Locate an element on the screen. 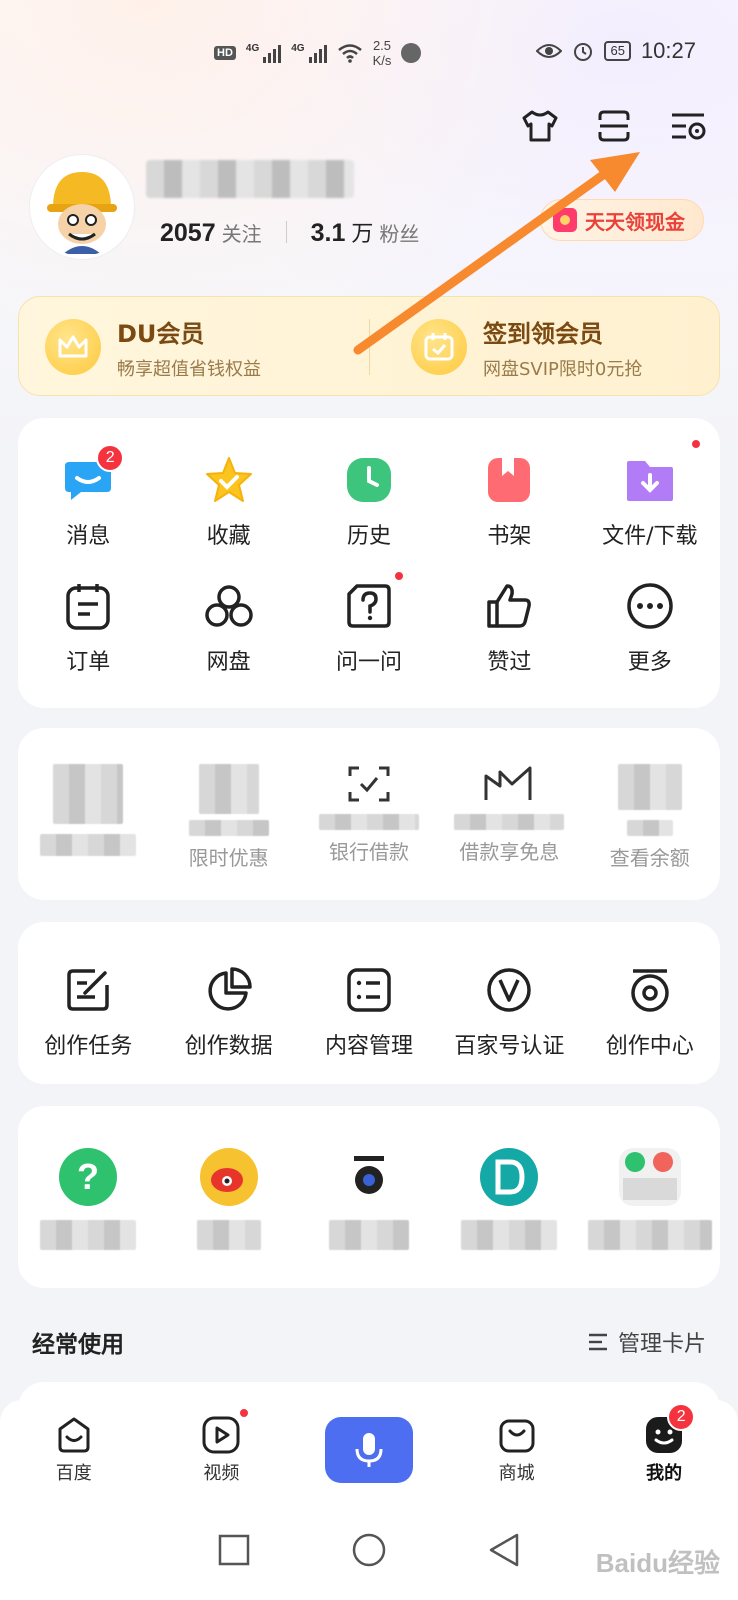  section-title: 经常使用 is located at coordinates (78, 1345).